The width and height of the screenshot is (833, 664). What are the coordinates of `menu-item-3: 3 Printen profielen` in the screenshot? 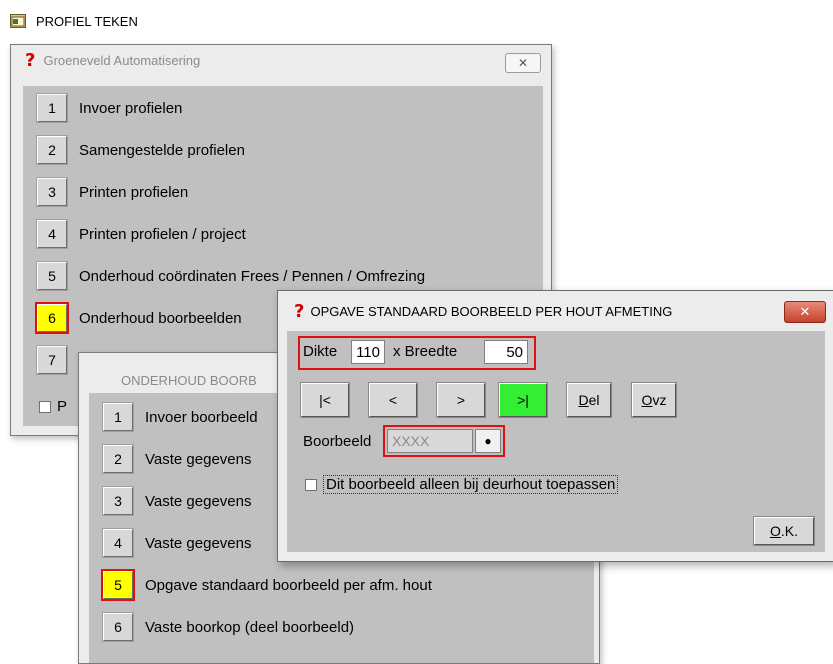 It's located at (112, 192).